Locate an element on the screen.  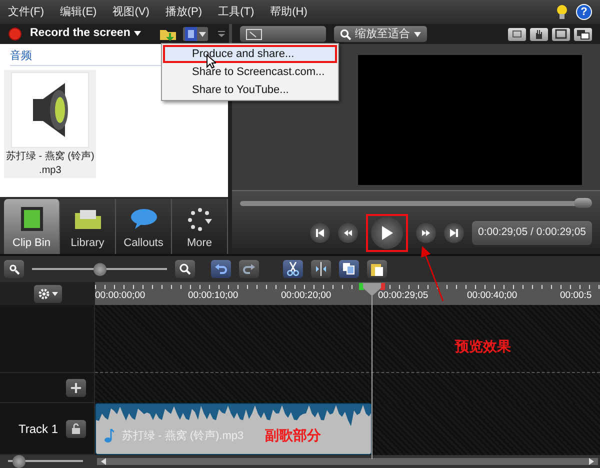
scissors-icon is located at coordinates (293, 269).